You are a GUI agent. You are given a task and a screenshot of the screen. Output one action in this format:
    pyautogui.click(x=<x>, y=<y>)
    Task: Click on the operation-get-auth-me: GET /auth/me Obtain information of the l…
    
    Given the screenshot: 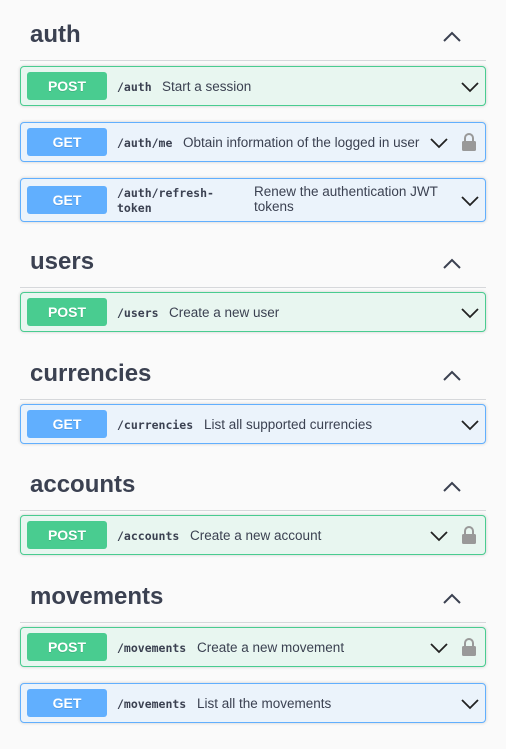 What is the action you would take?
    pyautogui.click(x=253, y=142)
    